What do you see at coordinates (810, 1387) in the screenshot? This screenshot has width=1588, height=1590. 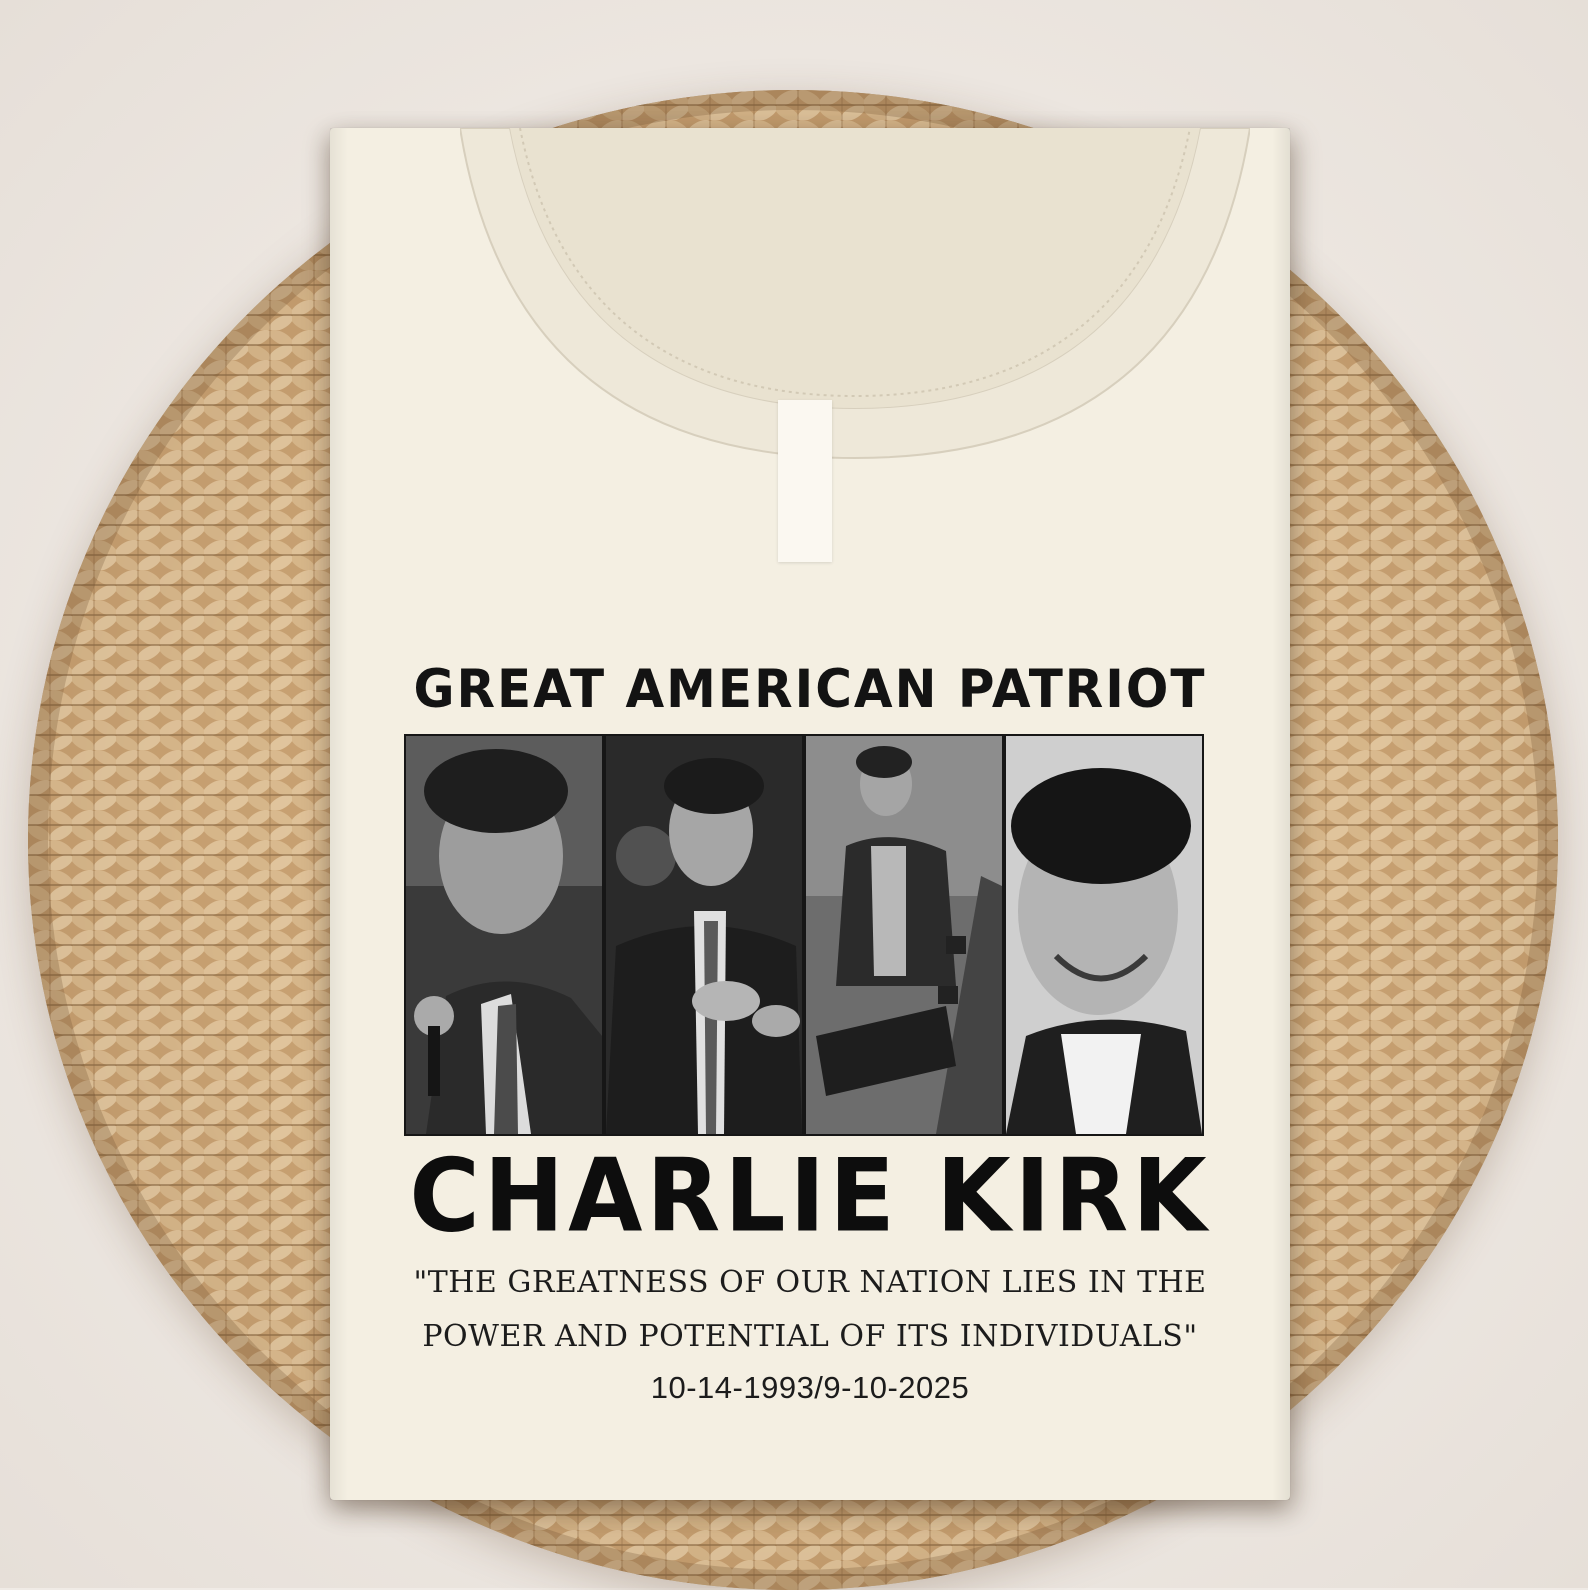 I see `print-dates: 10-14-1993/9-10-2025` at bounding box center [810, 1387].